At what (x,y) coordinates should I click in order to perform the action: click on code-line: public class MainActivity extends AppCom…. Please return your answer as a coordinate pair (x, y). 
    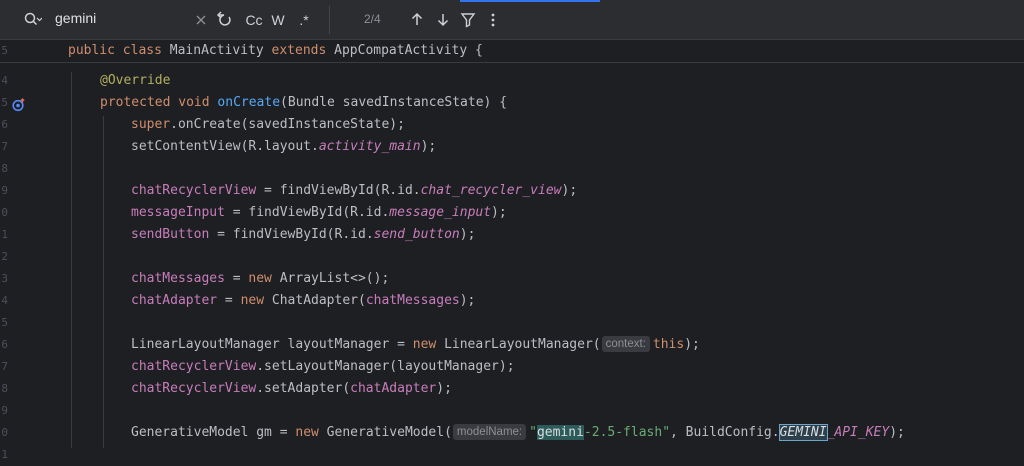
    Looking at the image, I should click on (275, 51).